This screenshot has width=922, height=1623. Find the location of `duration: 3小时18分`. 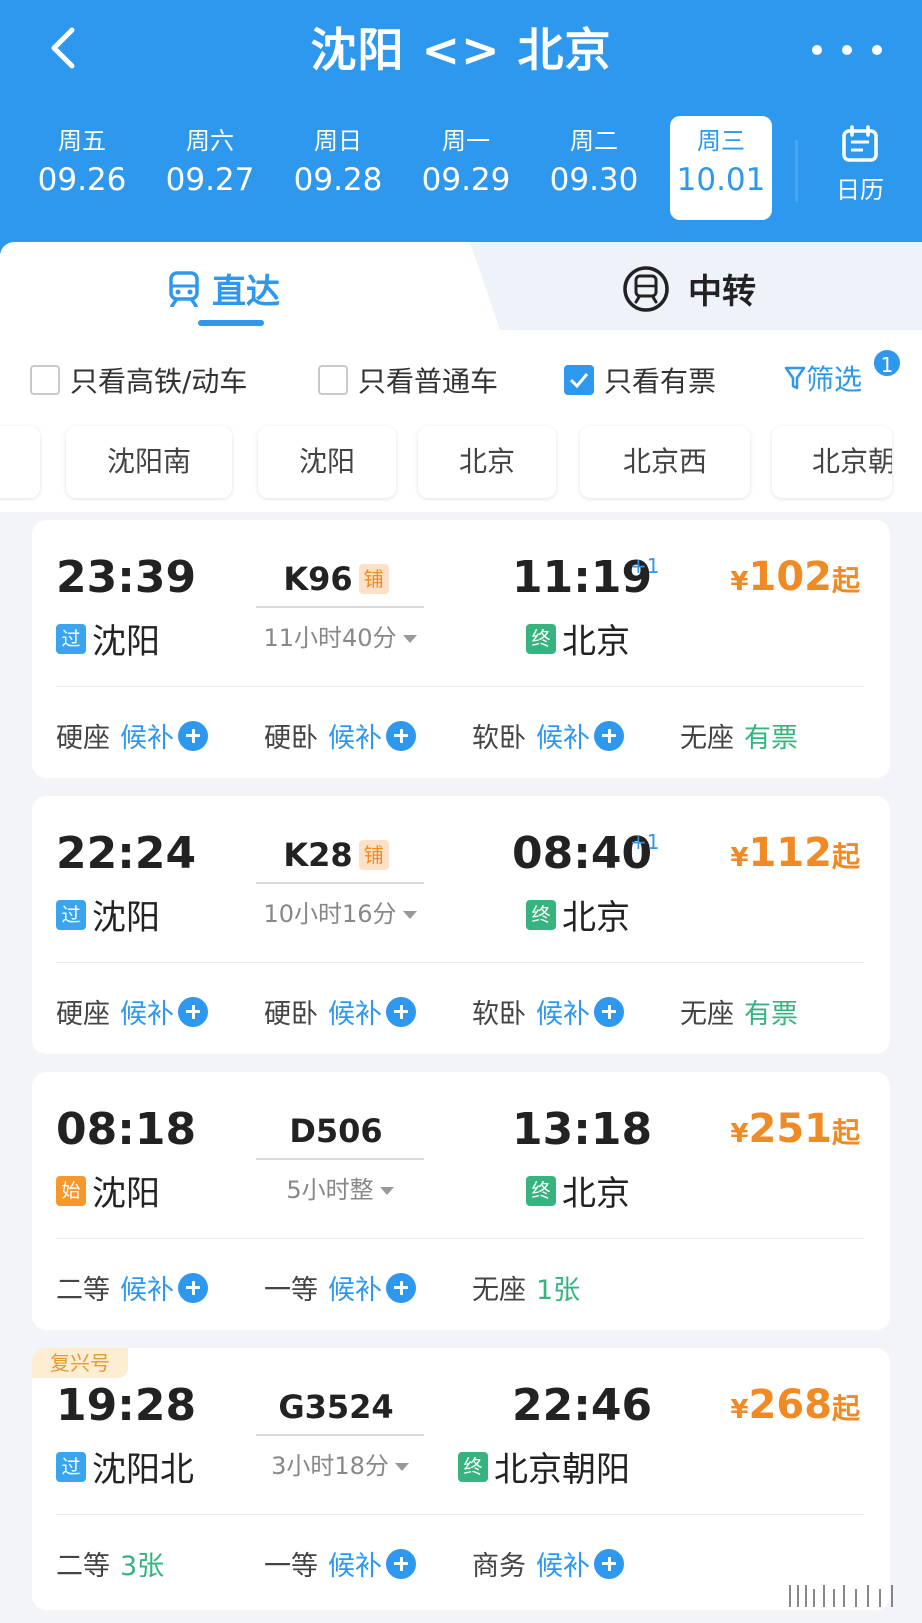

duration: 3小时18分 is located at coordinates (340, 1463).